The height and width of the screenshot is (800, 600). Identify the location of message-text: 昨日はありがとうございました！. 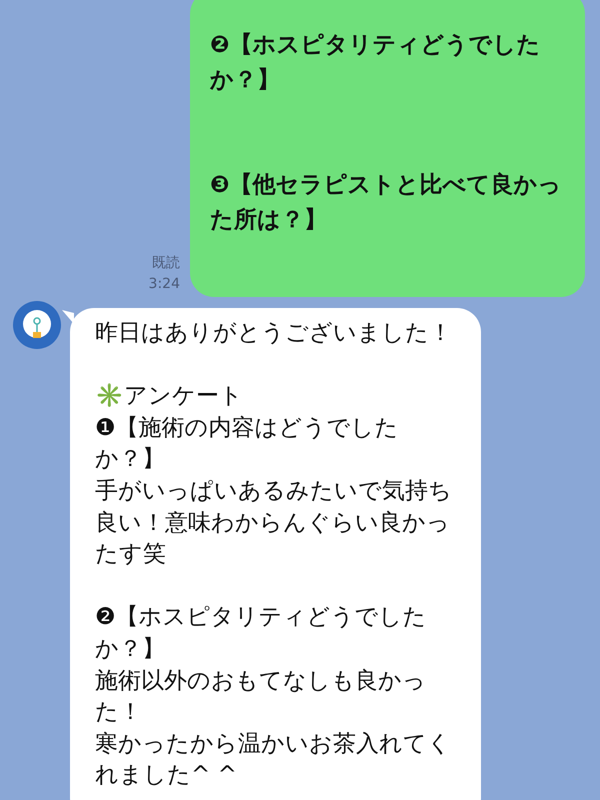
(274, 333).